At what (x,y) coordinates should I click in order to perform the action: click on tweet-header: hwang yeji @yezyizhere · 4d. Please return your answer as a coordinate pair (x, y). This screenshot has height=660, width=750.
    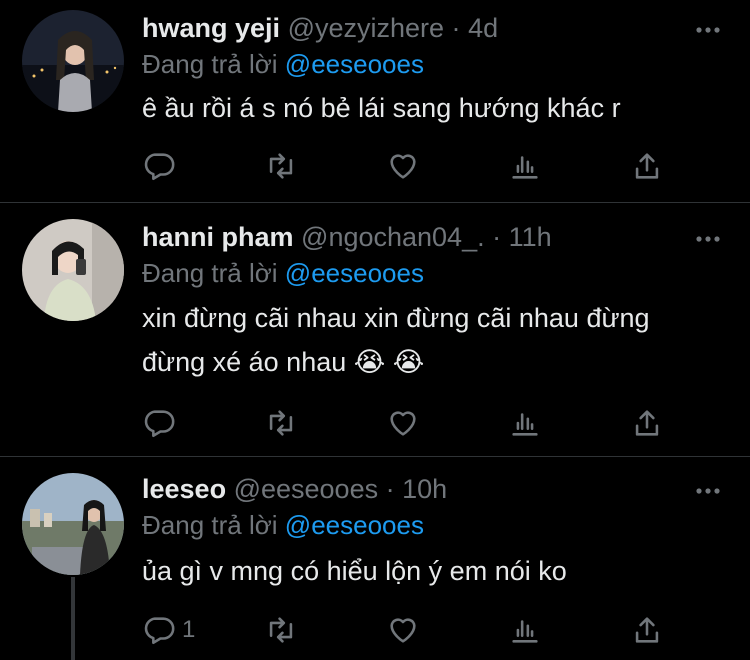
    Looking at the image, I should click on (320, 28).